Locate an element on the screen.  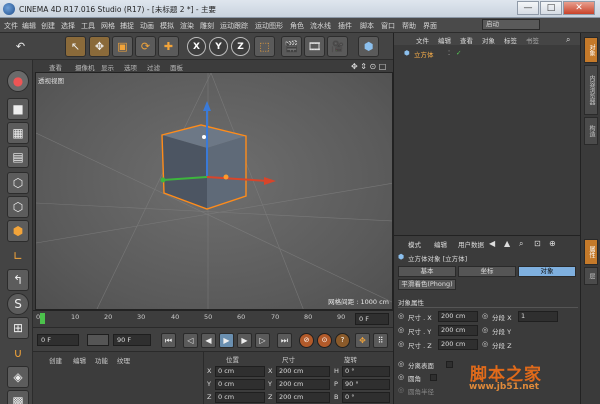
texture-checker-button: ▩ is located at coordinates (18, 397).